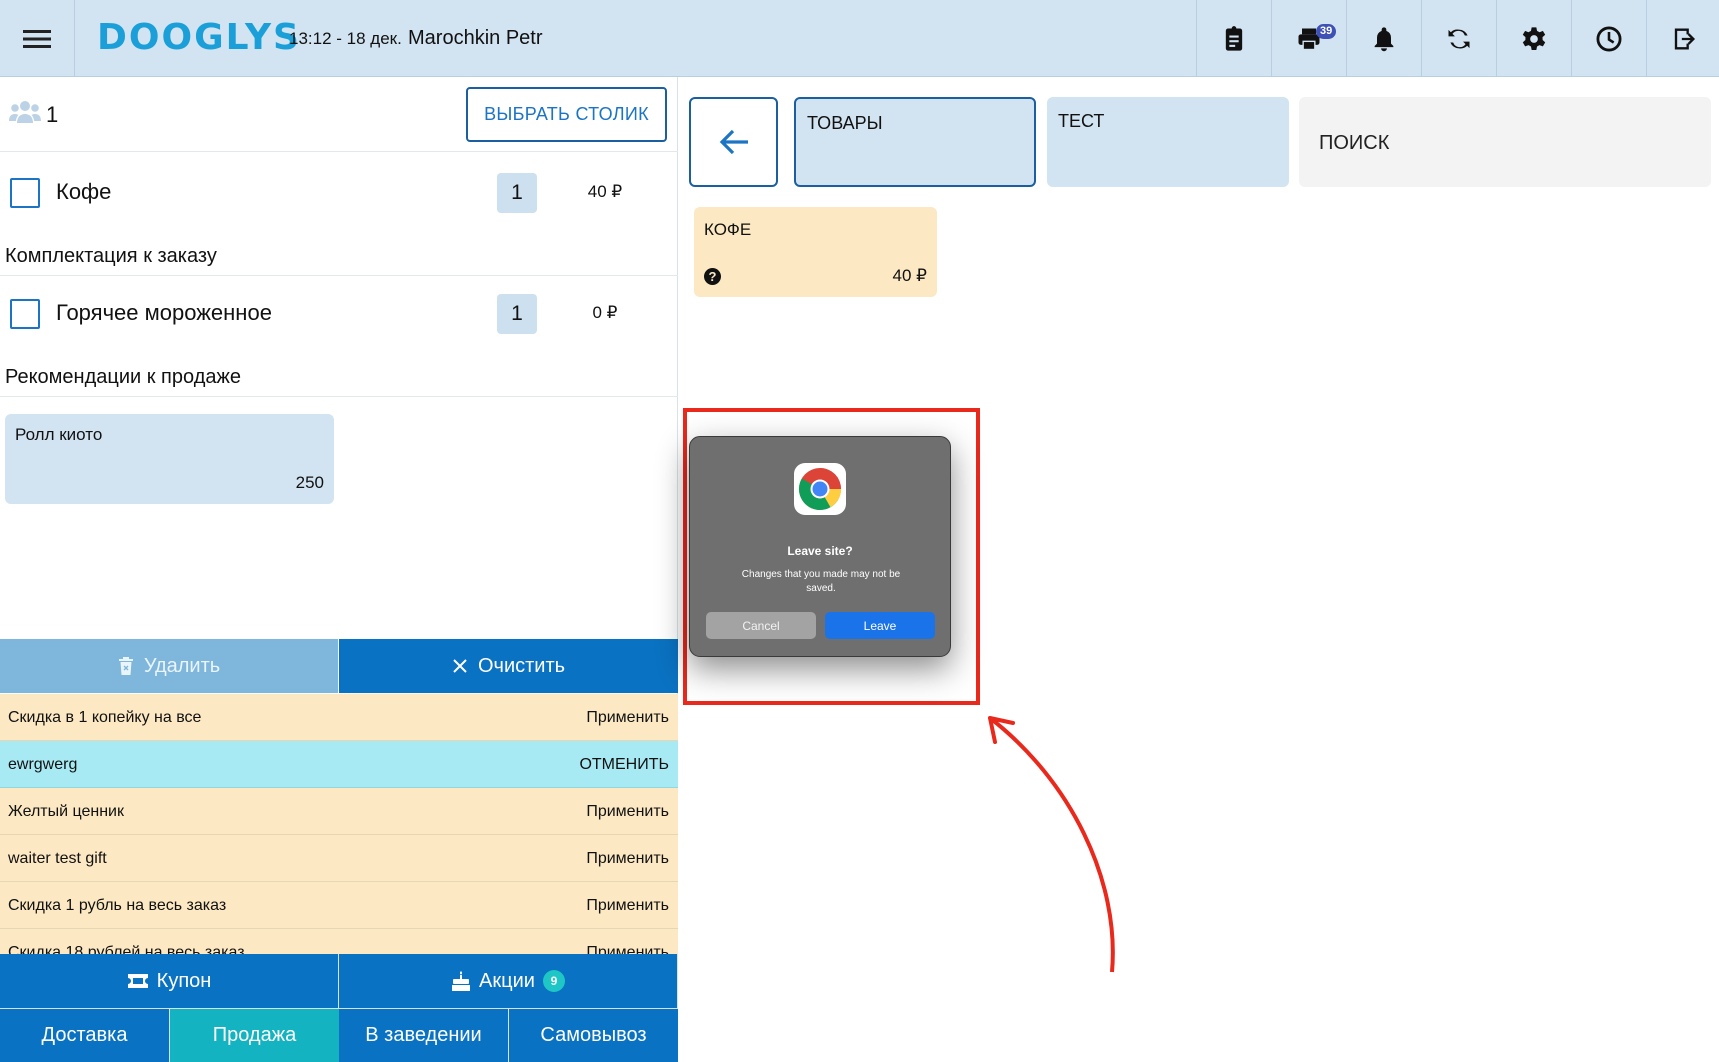 This screenshot has height=1062, width=1719. What do you see at coordinates (339, 396) in the screenshot?
I see `divider` at bounding box center [339, 396].